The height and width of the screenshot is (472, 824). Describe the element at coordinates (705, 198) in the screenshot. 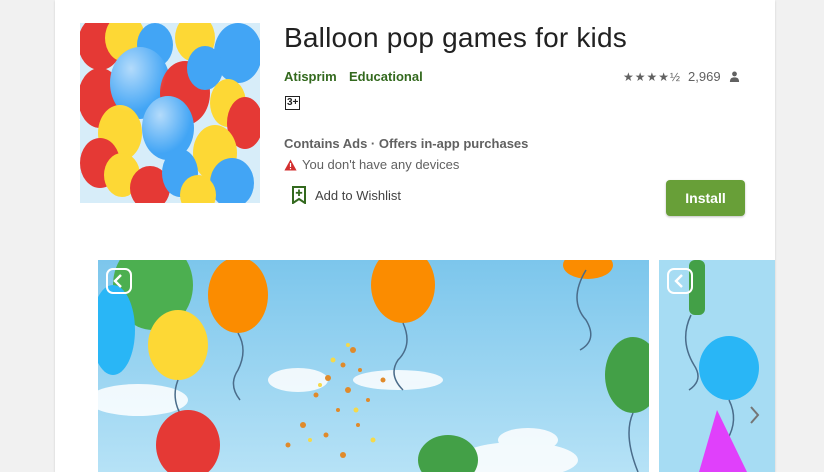

I see `install-button: Install` at that location.